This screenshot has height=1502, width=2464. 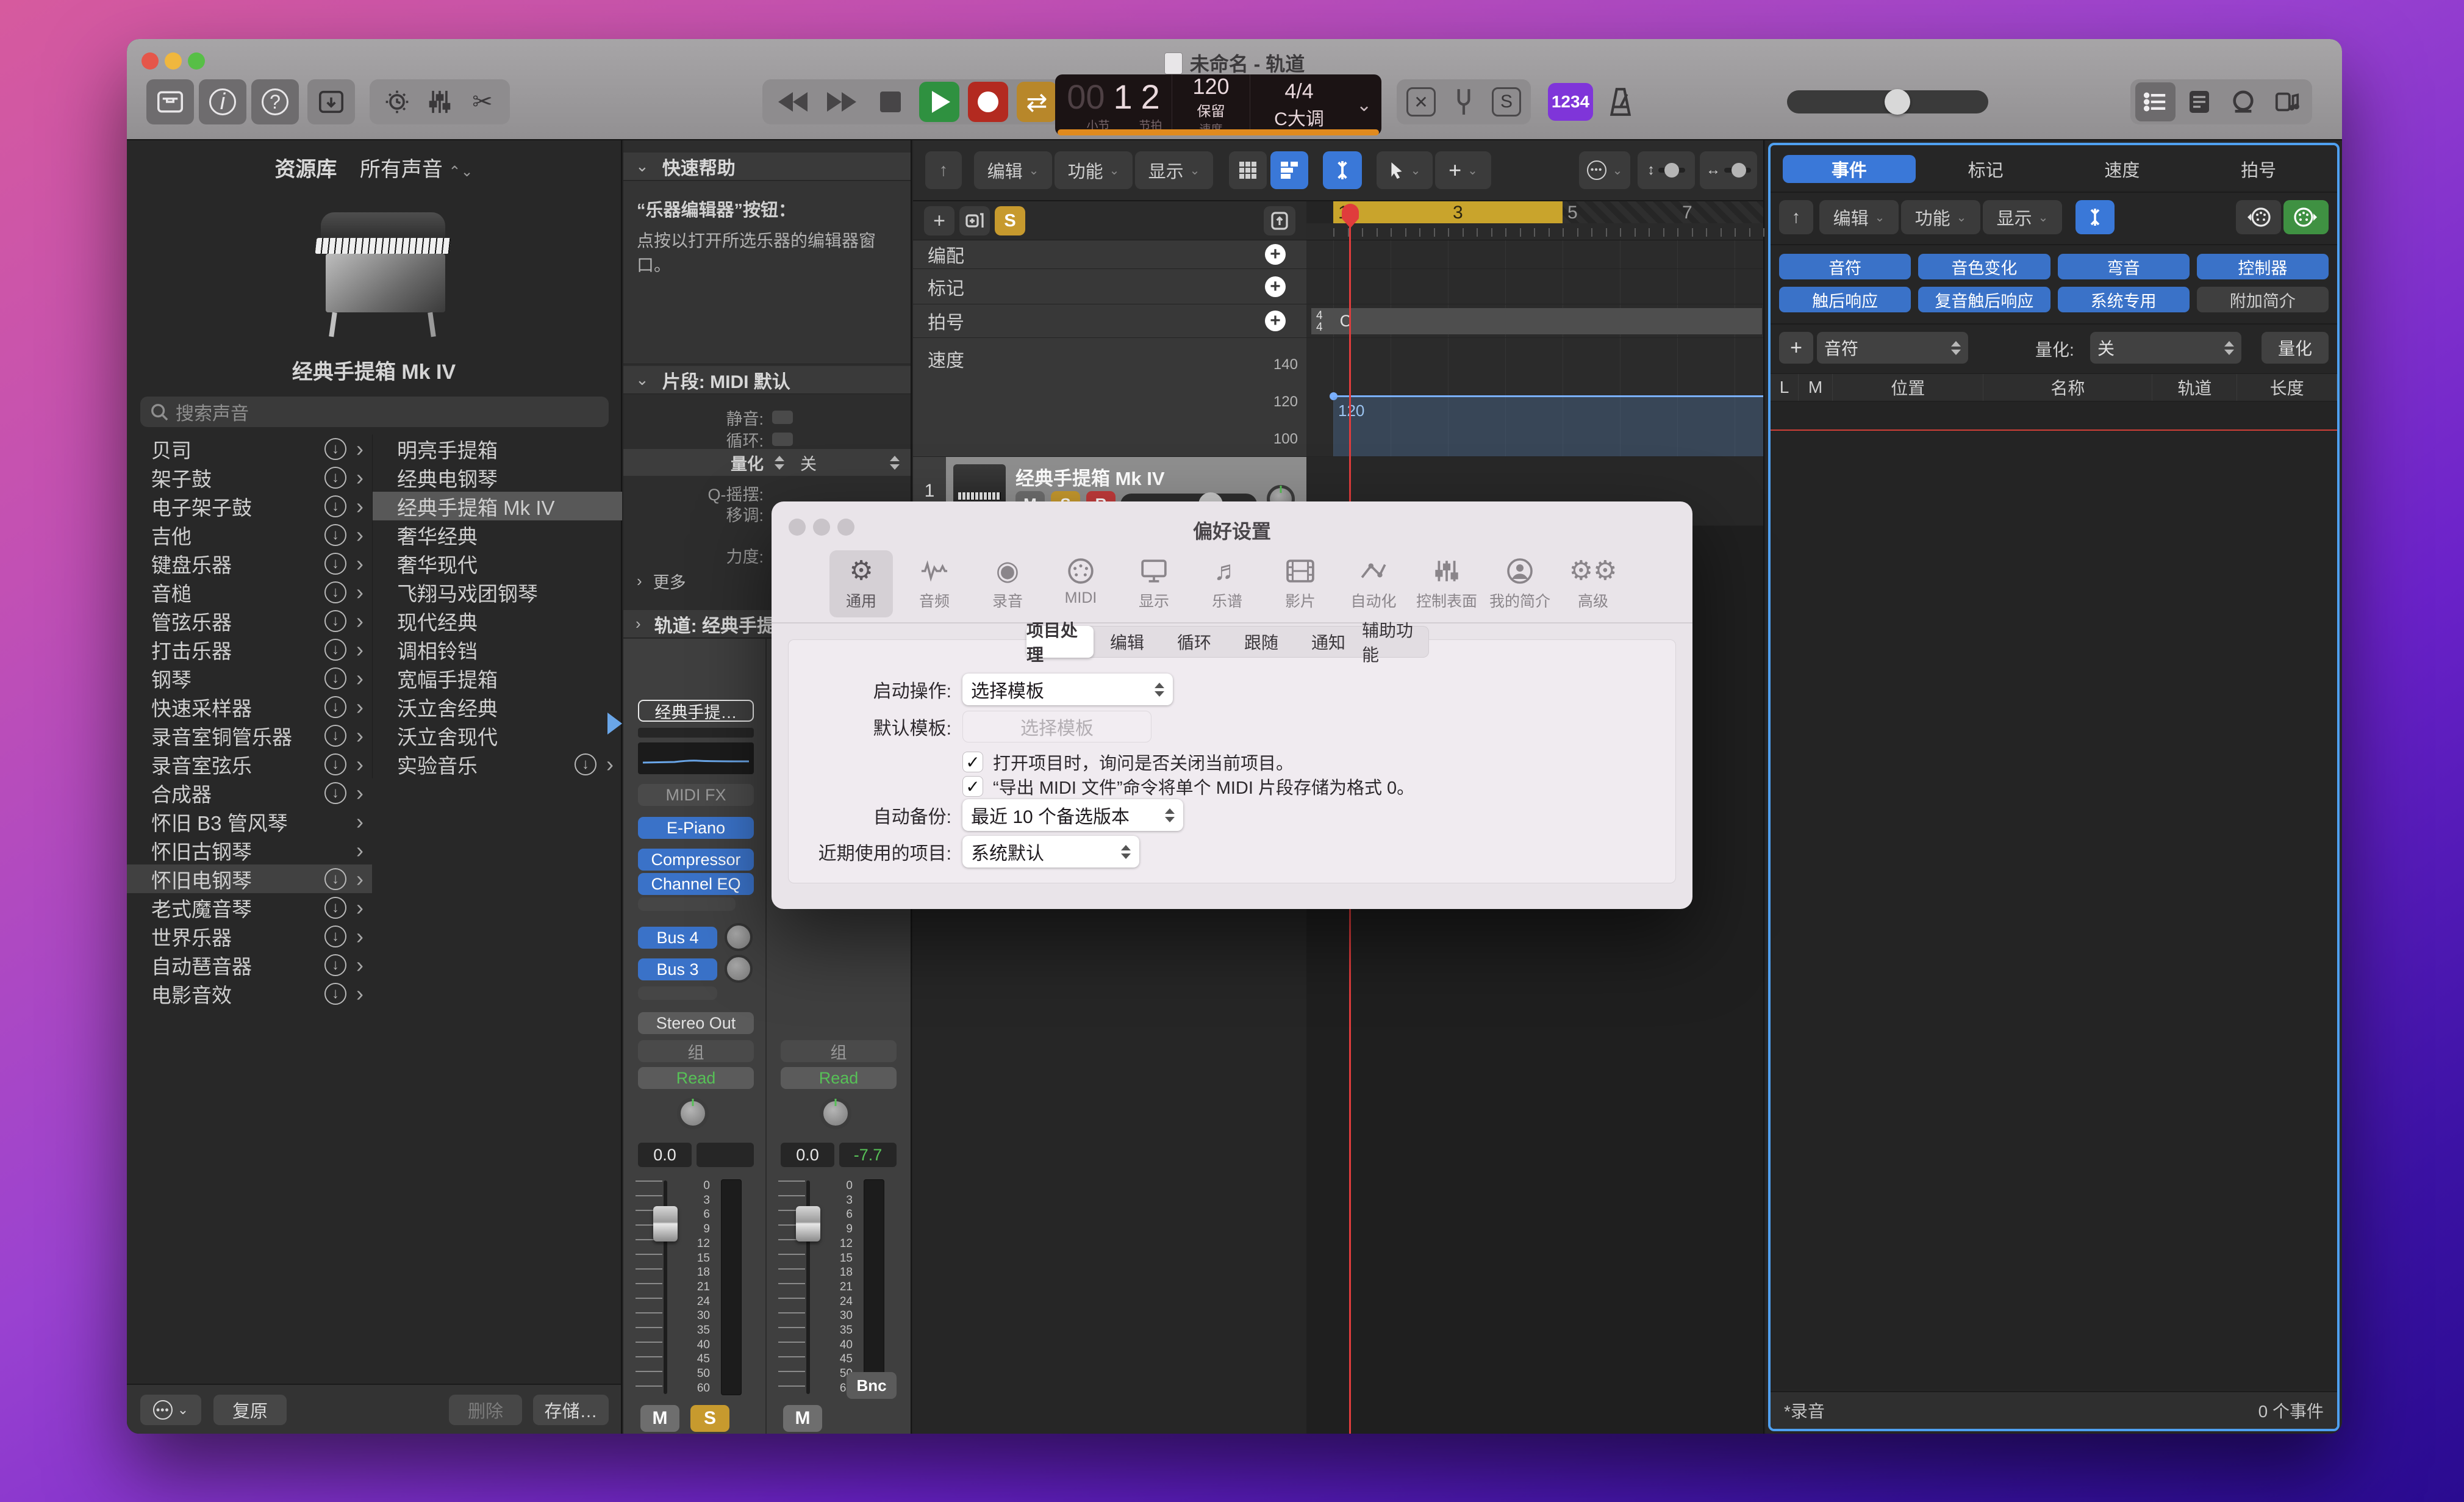 What do you see at coordinates (1300, 583) in the screenshot?
I see `dialog-tab-movie: 影片` at bounding box center [1300, 583].